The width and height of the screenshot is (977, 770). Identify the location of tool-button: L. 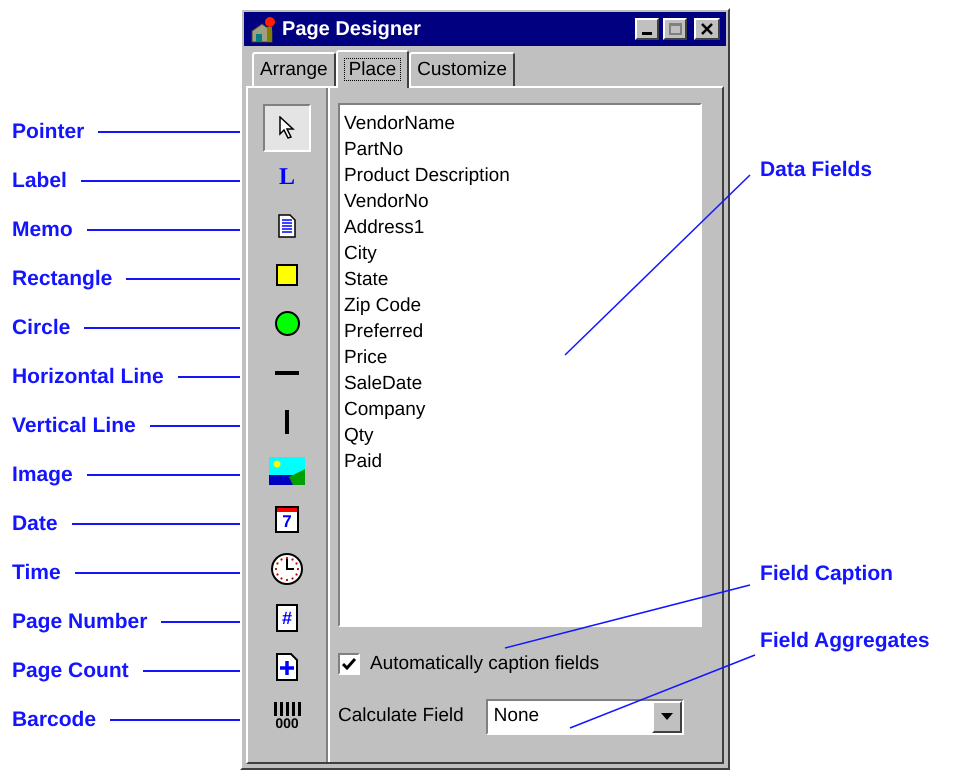
(287, 176).